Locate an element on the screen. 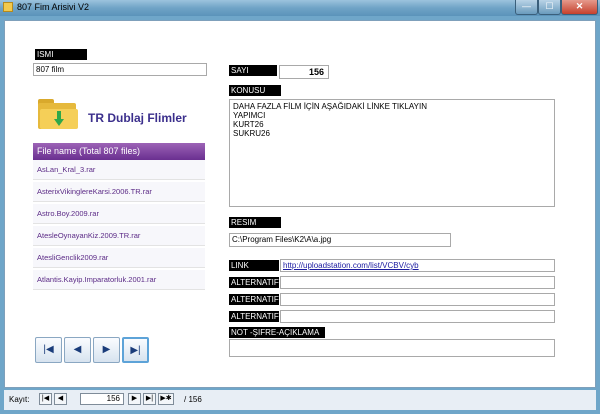 The width and height of the screenshot is (600, 414). record-label: Kayıt: is located at coordinates (19, 399).